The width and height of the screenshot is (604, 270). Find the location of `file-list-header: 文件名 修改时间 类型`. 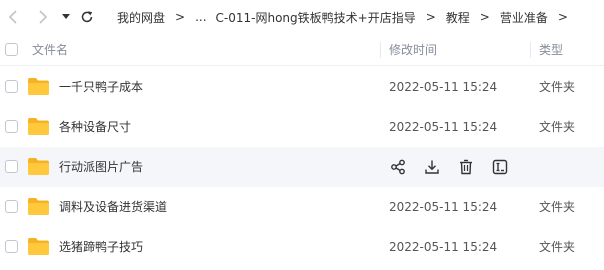

file-list-header: 文件名 修改时间 类型 is located at coordinates (302, 50).